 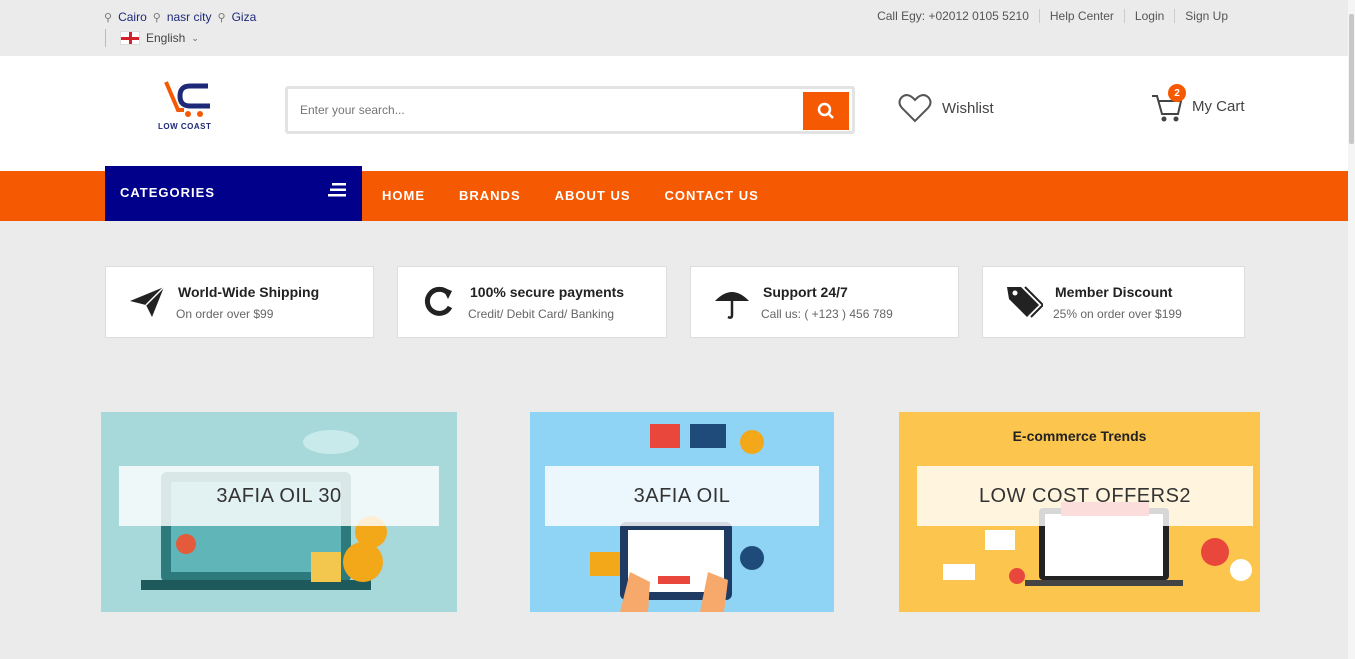 I want to click on cart-link: 2 My Cart, so click(x=1197, y=104).